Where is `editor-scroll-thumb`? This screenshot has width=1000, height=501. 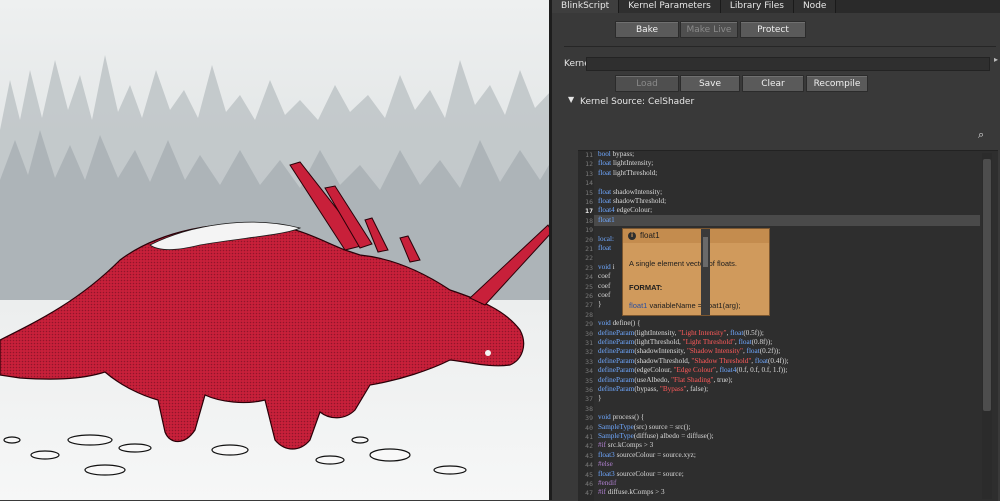 editor-scroll-thumb is located at coordinates (987, 285).